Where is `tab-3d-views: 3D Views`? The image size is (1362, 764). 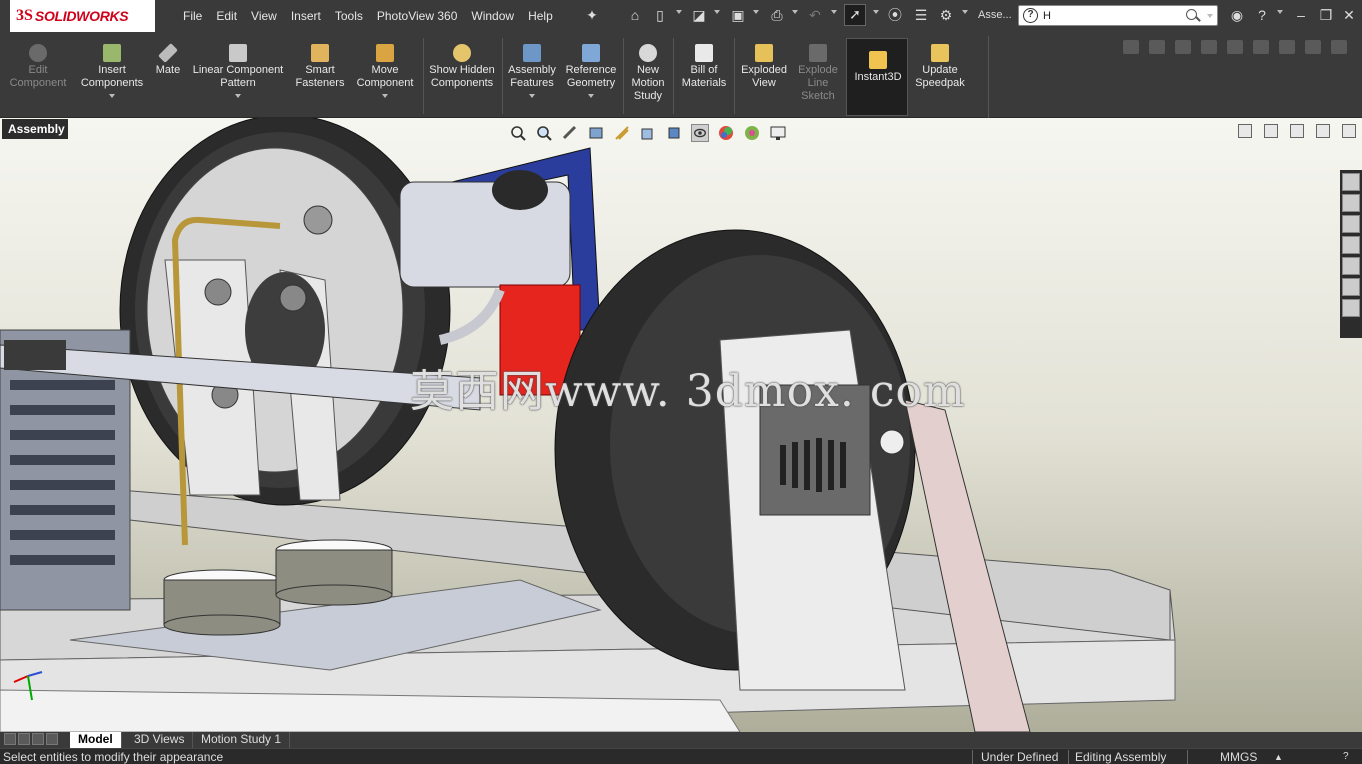 tab-3d-views: 3D Views is located at coordinates (160, 740).